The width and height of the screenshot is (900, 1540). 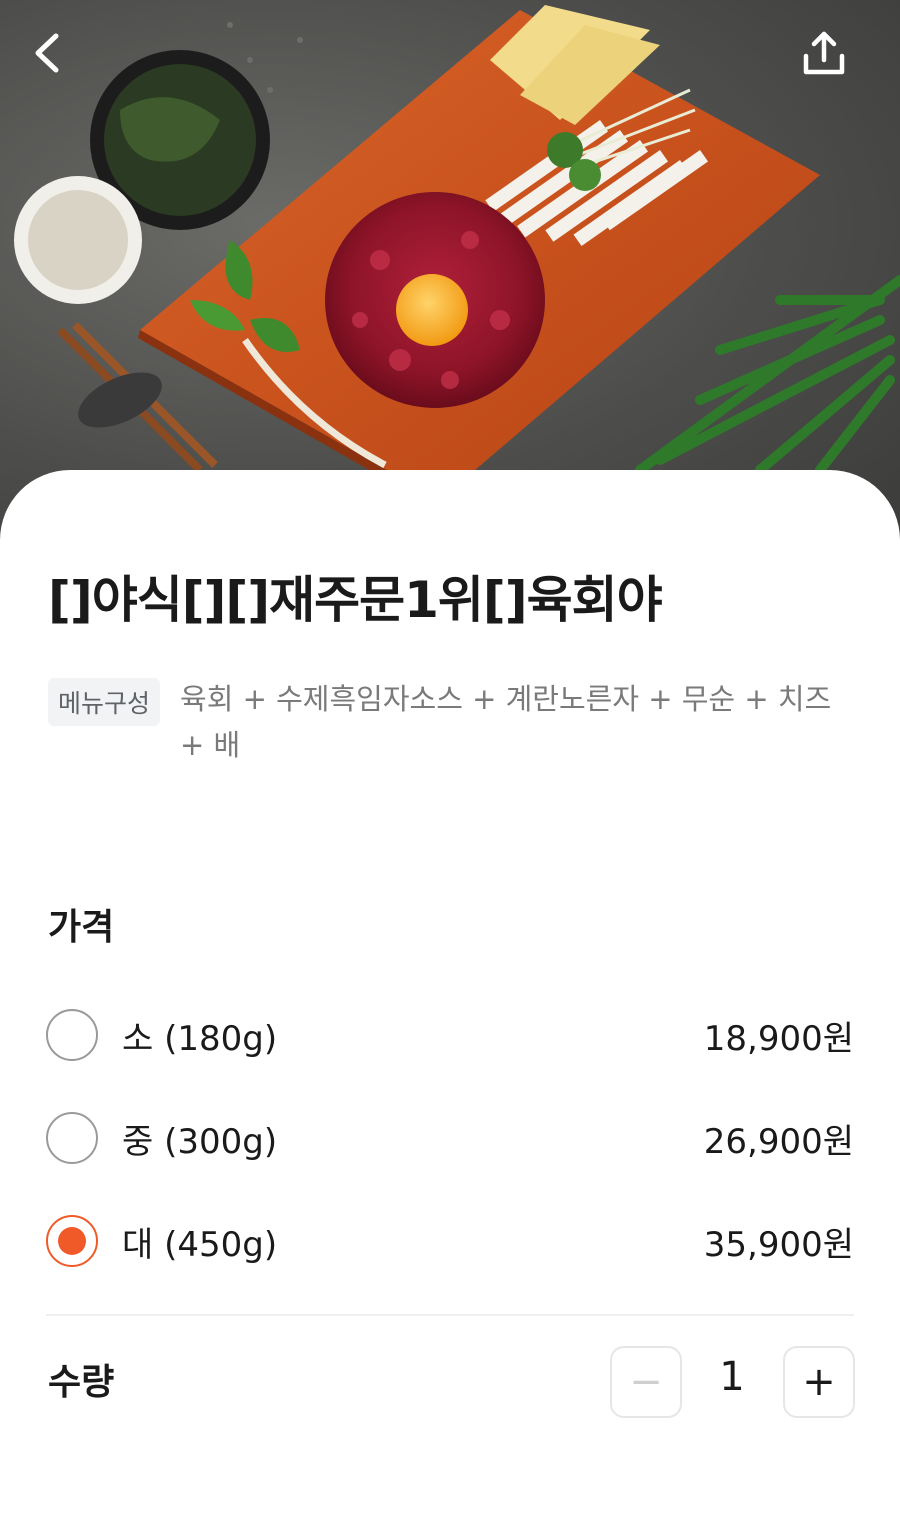 I want to click on quantity-decrease-button: −, so click(x=646, y=1382).